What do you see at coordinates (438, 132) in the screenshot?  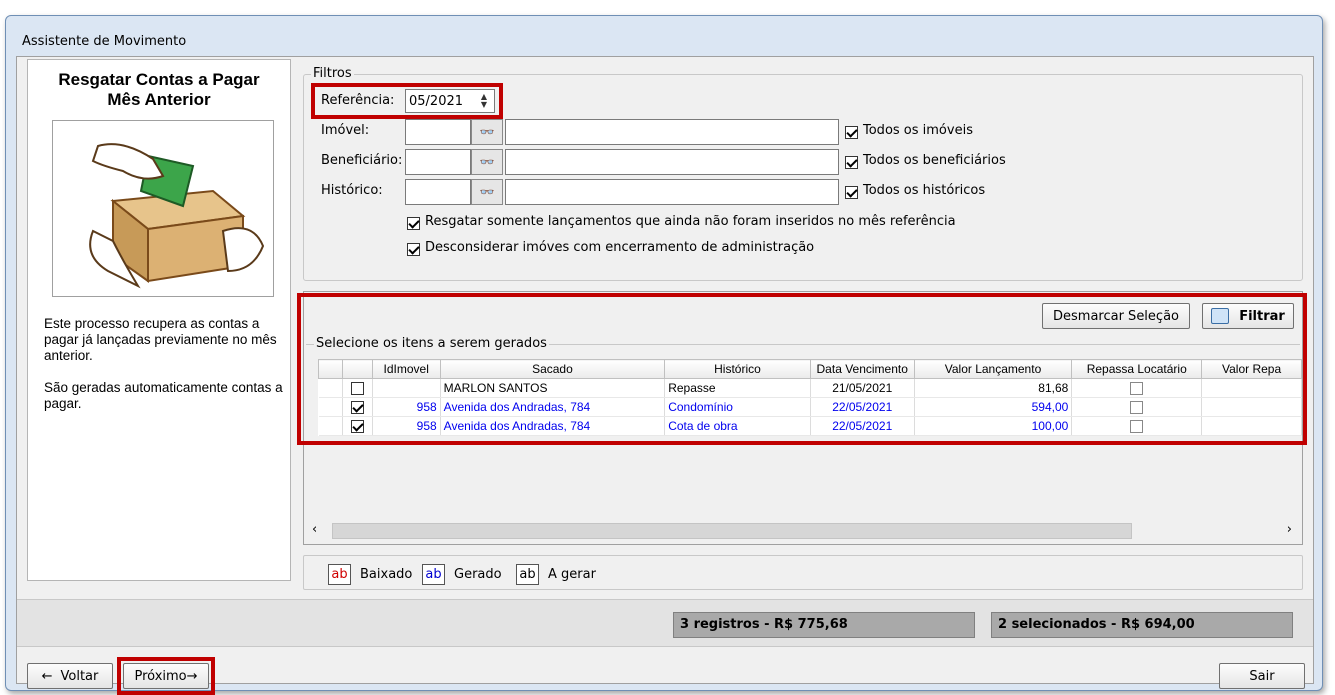 I see `imovel-code-field` at bounding box center [438, 132].